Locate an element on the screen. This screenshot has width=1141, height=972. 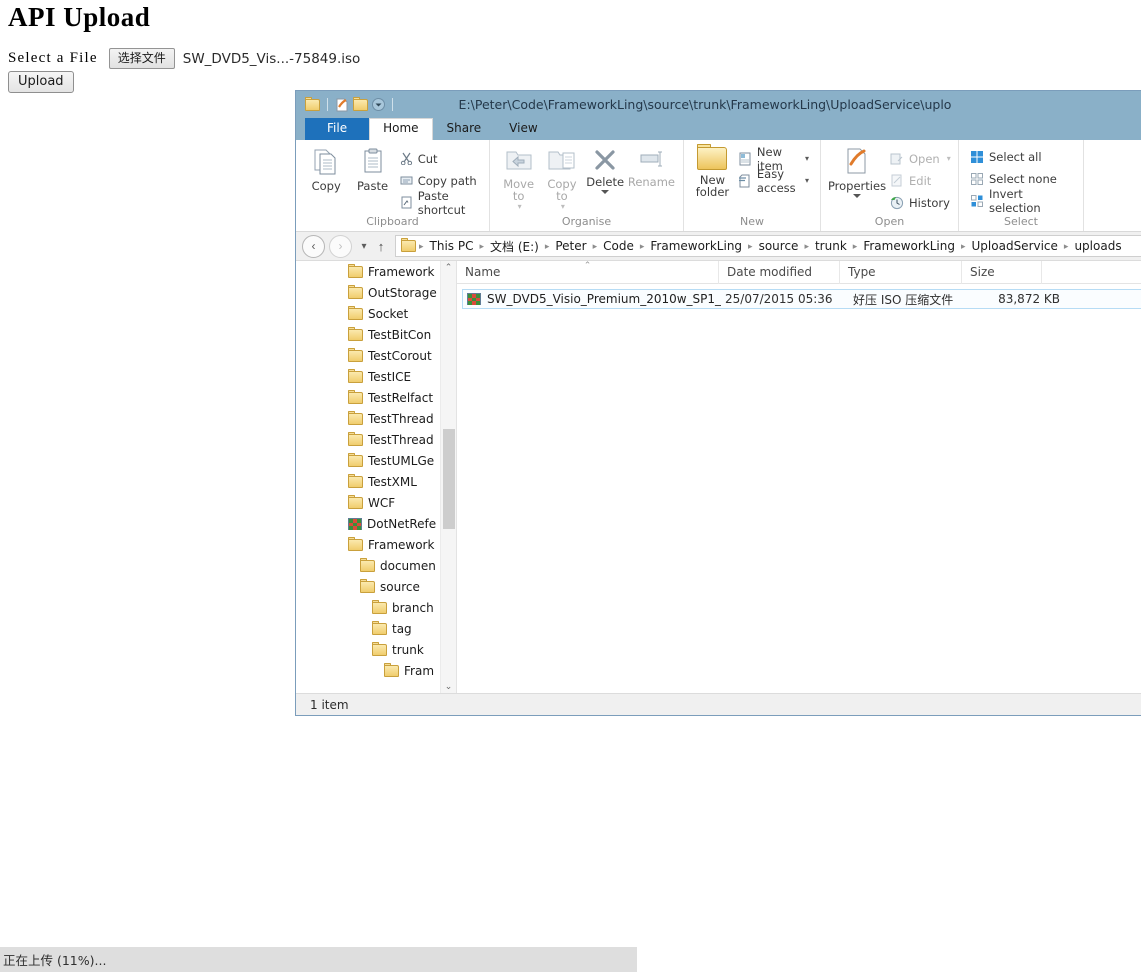
tree-node: Socket is located at coordinates (376, 313).